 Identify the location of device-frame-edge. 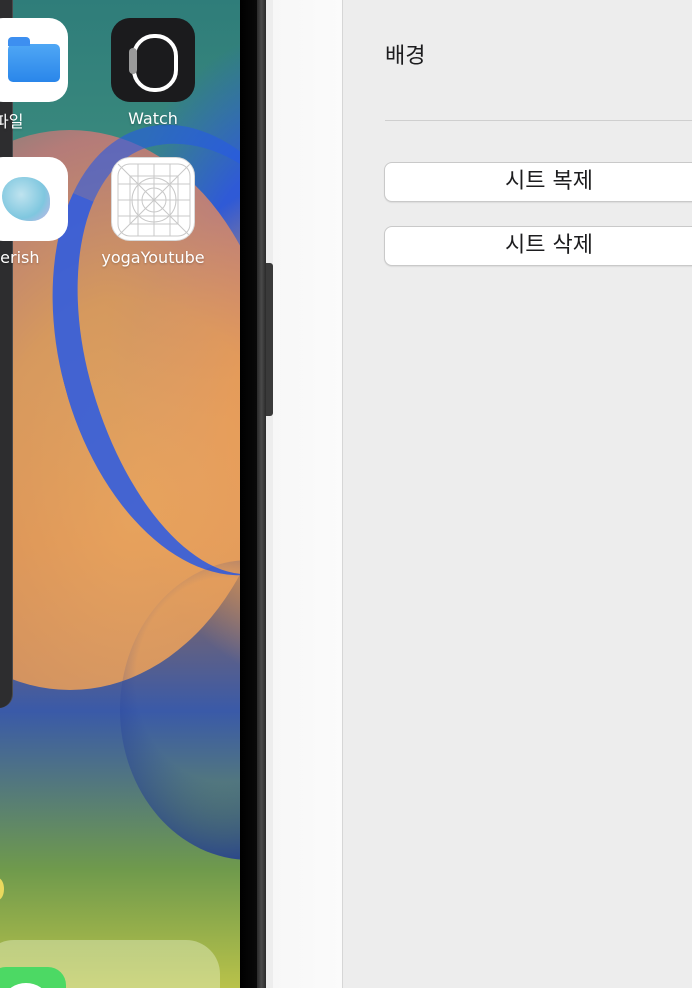
(261, 494).